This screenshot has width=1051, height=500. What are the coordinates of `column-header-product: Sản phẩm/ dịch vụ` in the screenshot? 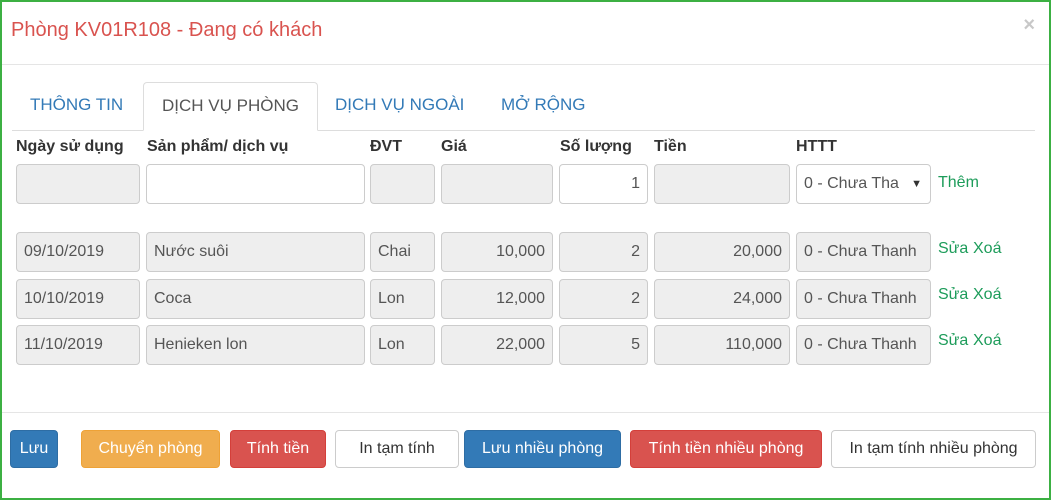 It's located at (218, 146).